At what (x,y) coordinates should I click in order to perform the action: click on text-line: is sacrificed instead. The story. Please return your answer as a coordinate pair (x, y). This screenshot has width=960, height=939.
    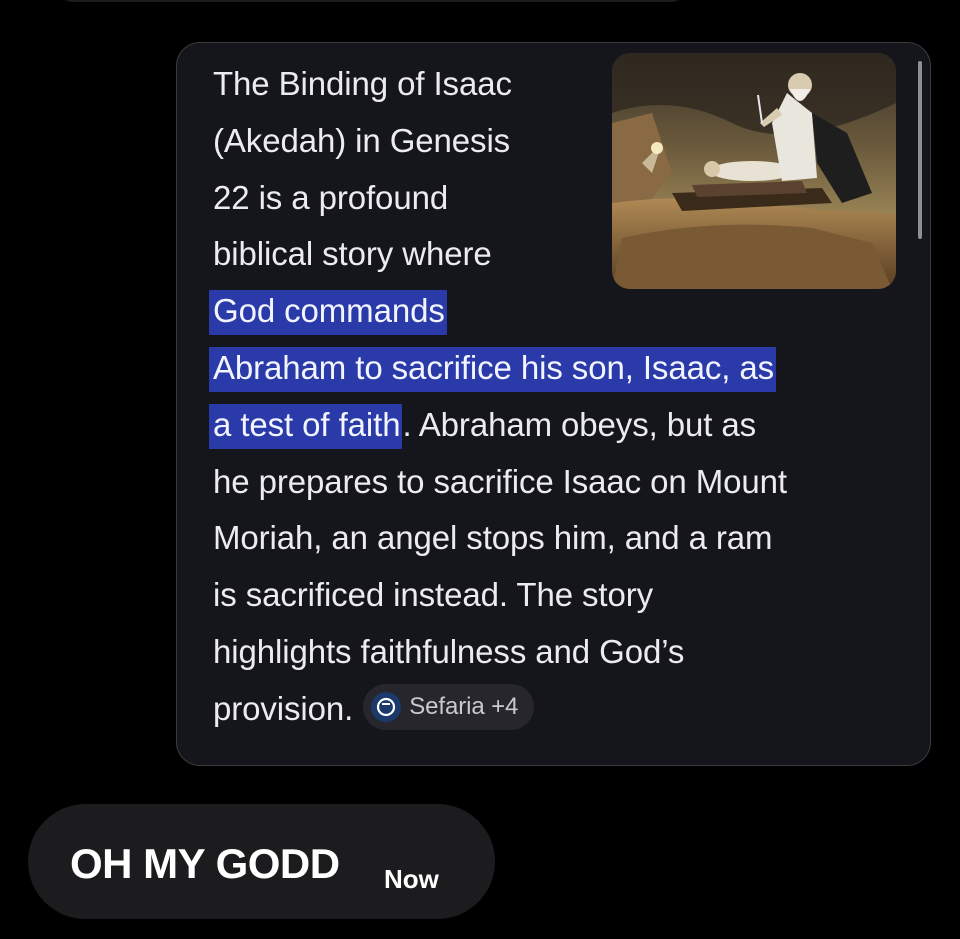
    Looking at the image, I should click on (433, 595).